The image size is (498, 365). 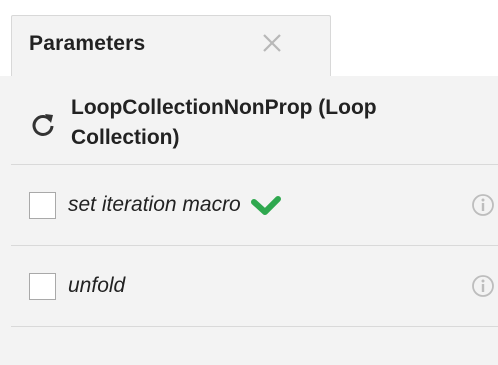 I want to click on parameter-label: unfold, so click(x=96, y=286).